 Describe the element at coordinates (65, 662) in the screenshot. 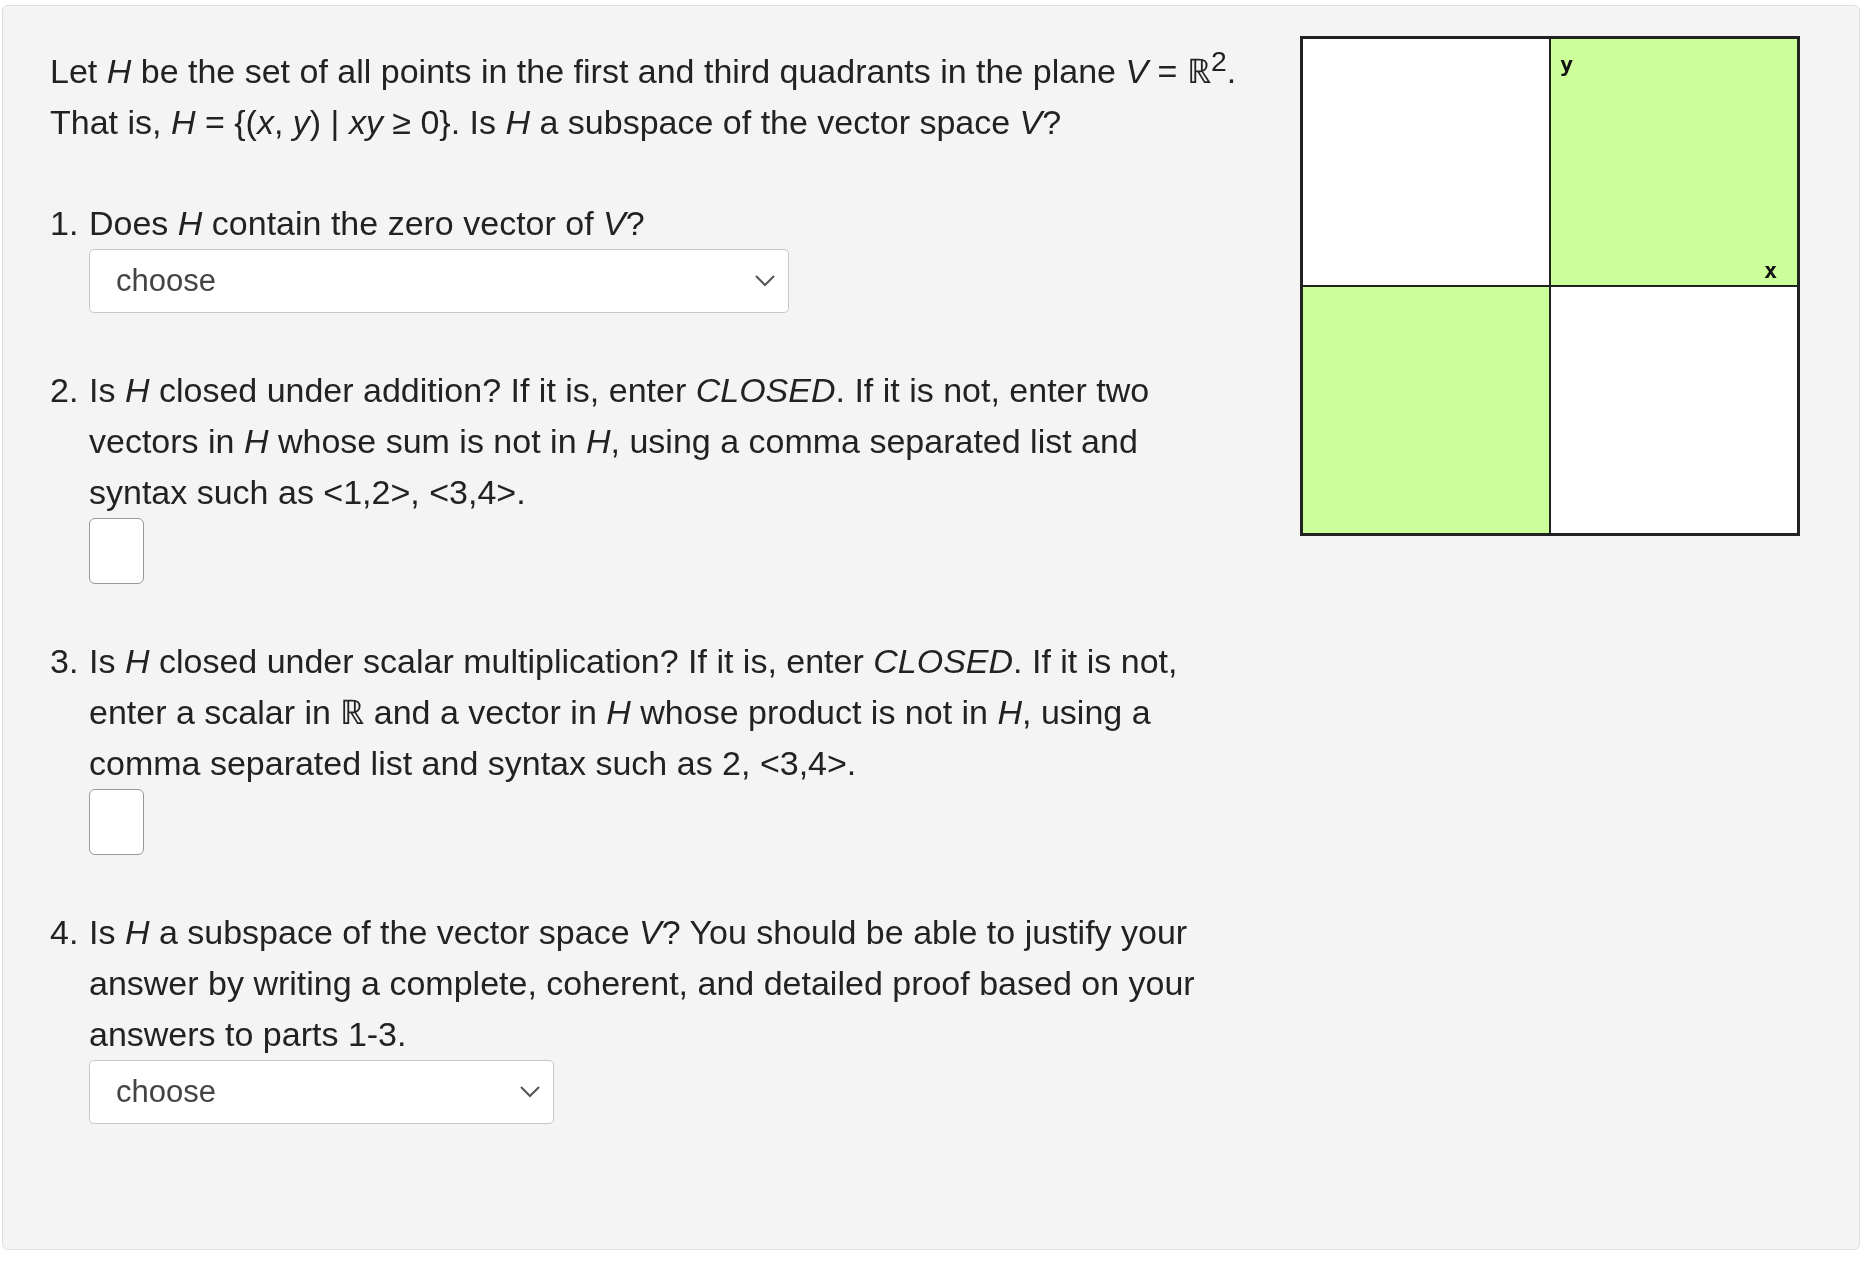

I see `question-number: 3.` at that location.